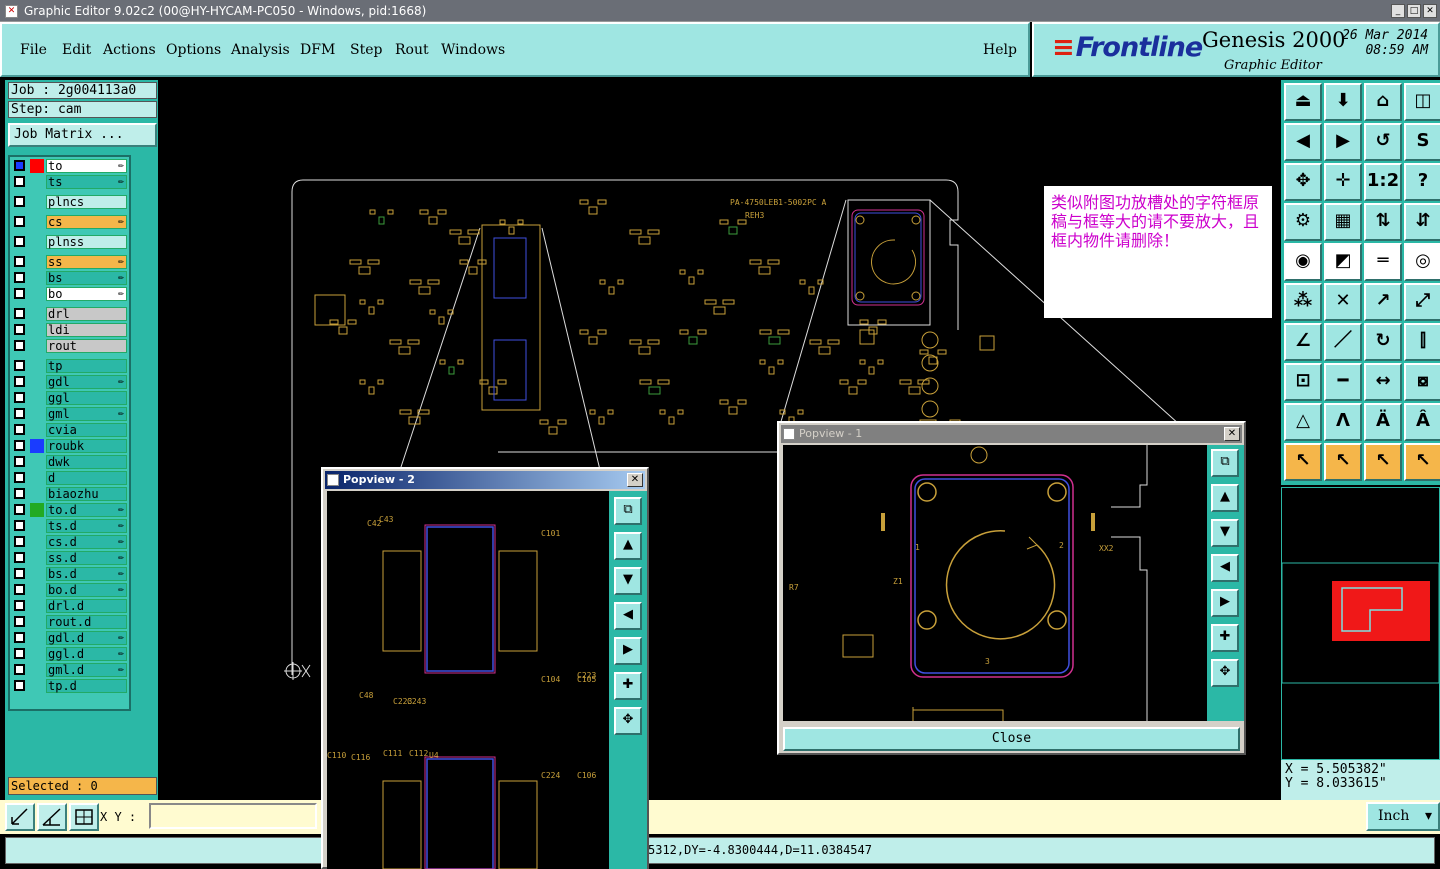 The height and width of the screenshot is (869, 1440). I want to click on layer-name: plncs, so click(86, 202).